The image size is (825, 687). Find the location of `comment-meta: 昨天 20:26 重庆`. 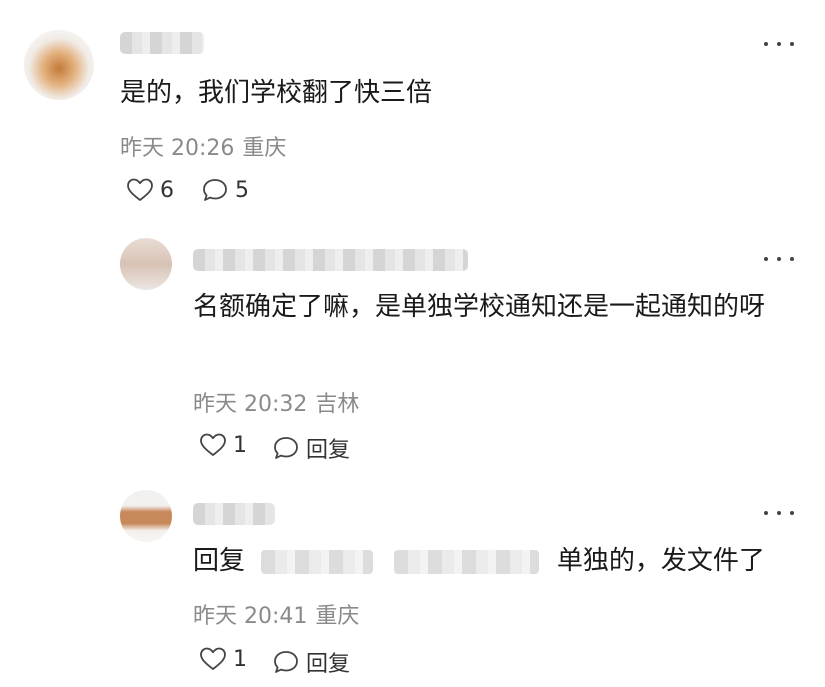

comment-meta: 昨天 20:26 重庆 is located at coordinates (203, 146).